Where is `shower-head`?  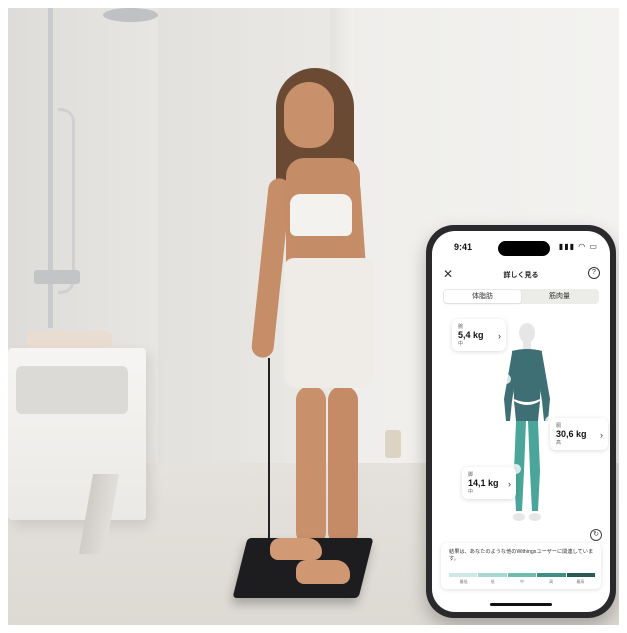
shower-head is located at coordinates (130, 15).